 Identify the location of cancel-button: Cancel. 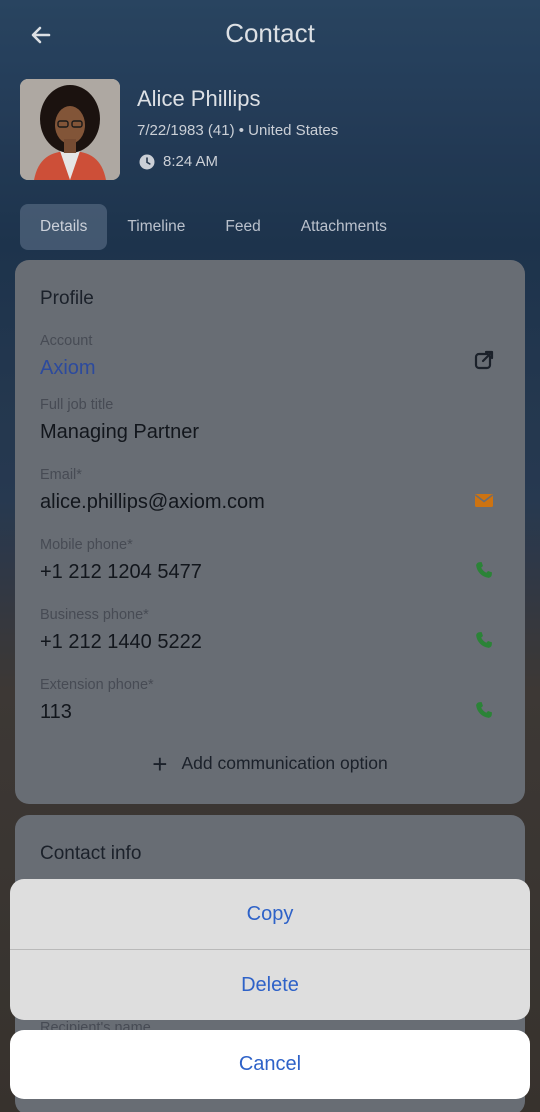
(270, 1064).